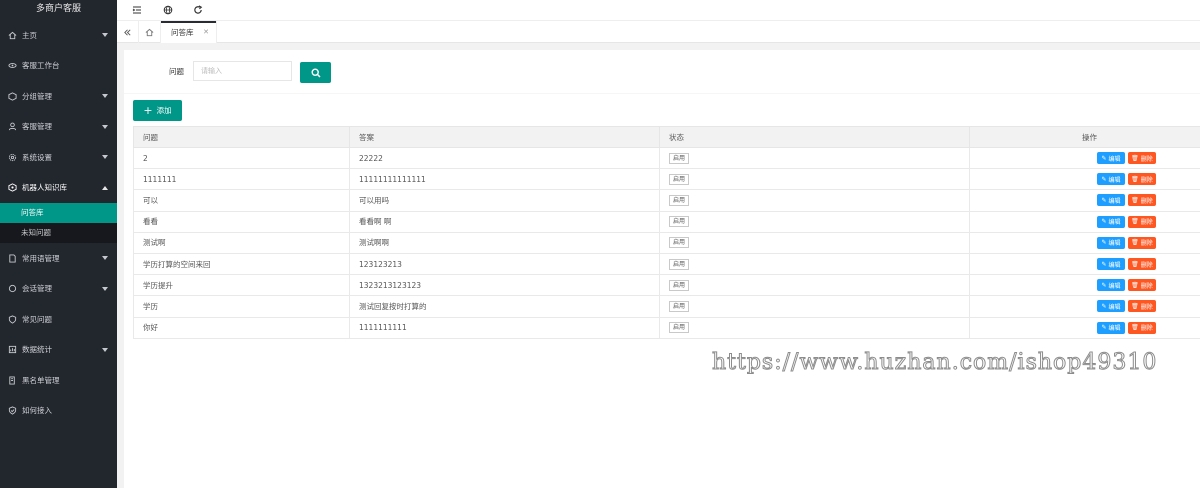 Image resolution: width=1200 pixels, height=488 pixels. What do you see at coordinates (241, 306) in the screenshot?
I see `question-cell: 学历` at bounding box center [241, 306].